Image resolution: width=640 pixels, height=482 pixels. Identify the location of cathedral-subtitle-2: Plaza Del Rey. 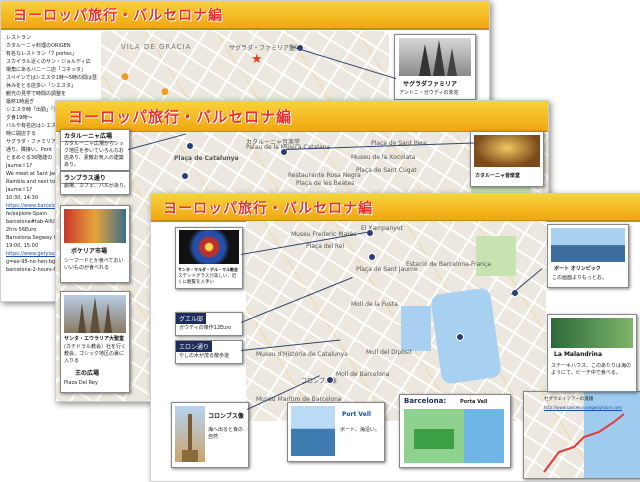
(81, 383).